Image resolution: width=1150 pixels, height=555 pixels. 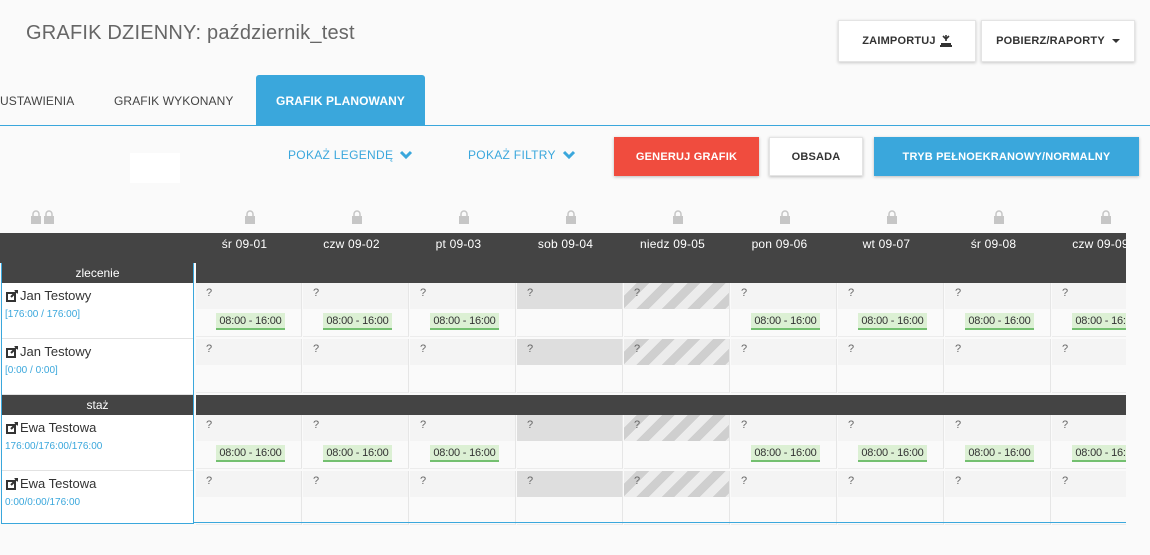 I want to click on day-header-label: sob 09-04, so click(x=565, y=244).